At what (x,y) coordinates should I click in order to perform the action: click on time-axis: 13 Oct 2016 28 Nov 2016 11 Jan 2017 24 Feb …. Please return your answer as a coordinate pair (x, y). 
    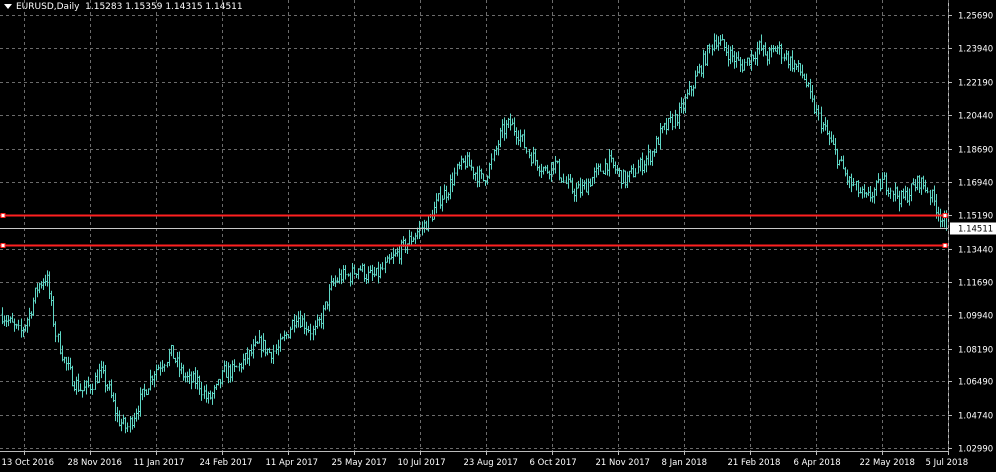
    Looking at the image, I should click on (485, 459).